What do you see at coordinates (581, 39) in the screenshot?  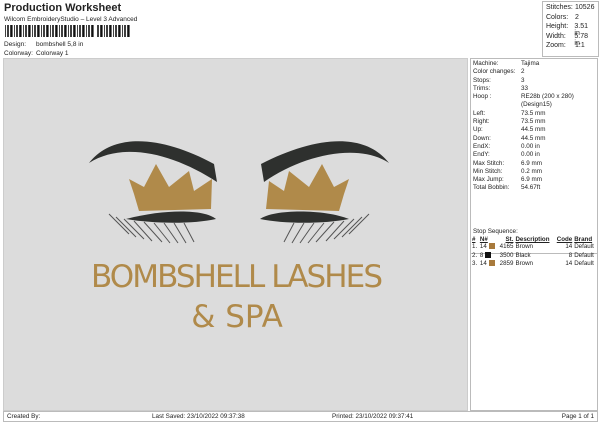 I see `info-value: 5.78 in` at bounding box center [581, 39].